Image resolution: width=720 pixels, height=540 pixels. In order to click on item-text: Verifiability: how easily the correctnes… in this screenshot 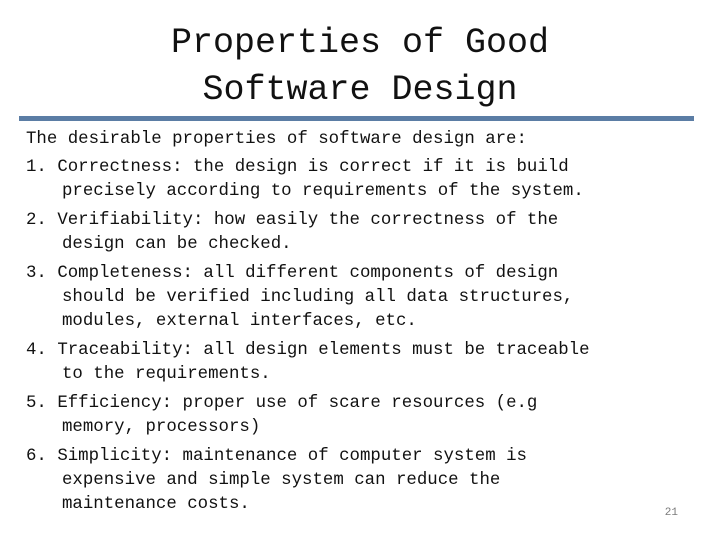, I will do `click(308, 220)`.